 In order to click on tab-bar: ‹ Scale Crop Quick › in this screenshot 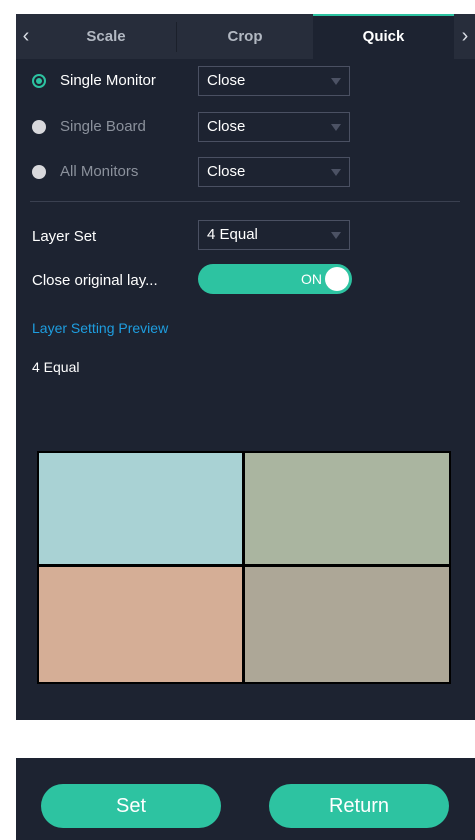, I will do `click(245, 36)`.